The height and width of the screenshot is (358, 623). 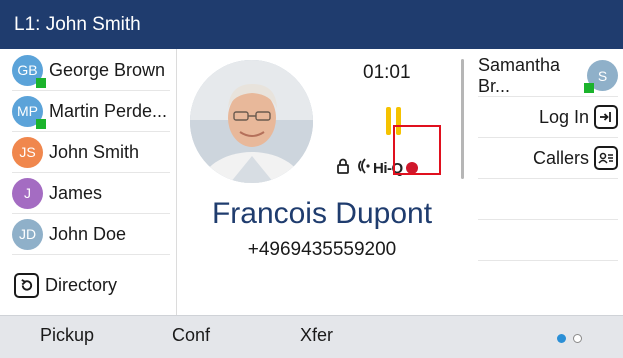 I want to click on avatar-initials: JD, so click(x=27, y=234).